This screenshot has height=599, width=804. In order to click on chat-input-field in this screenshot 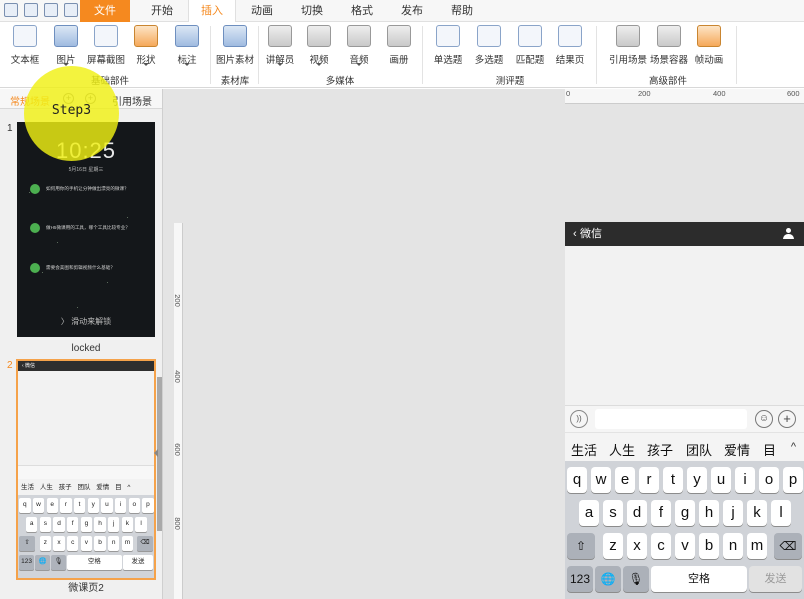, I will do `click(671, 419)`.